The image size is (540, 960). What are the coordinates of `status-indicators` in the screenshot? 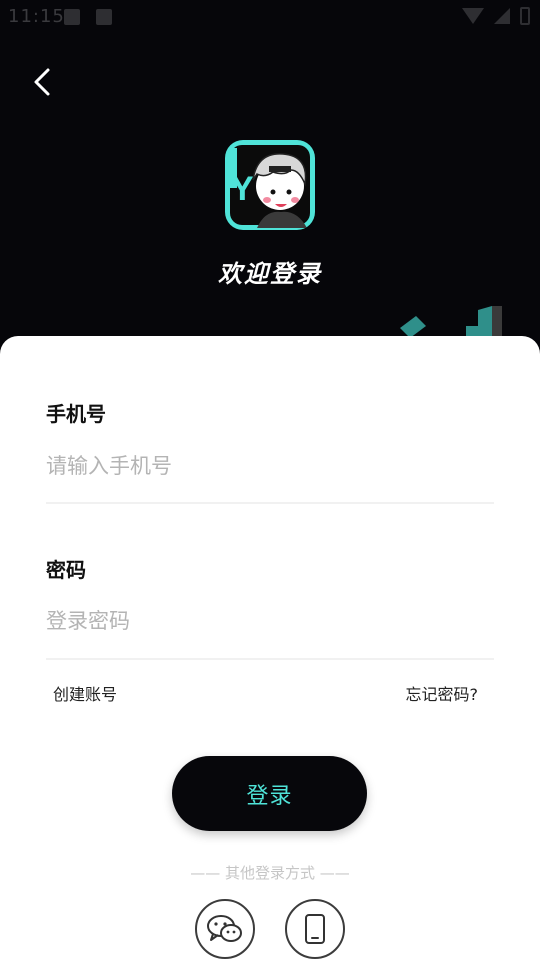 It's located at (496, 16).